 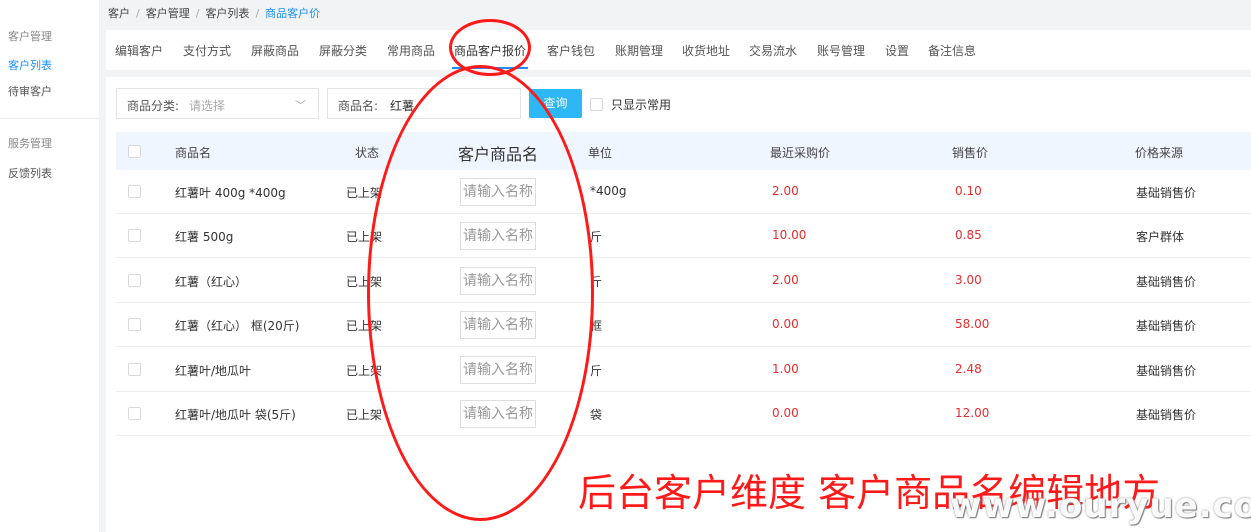 I want to click on header-unit: 单位, so click(x=600, y=153).